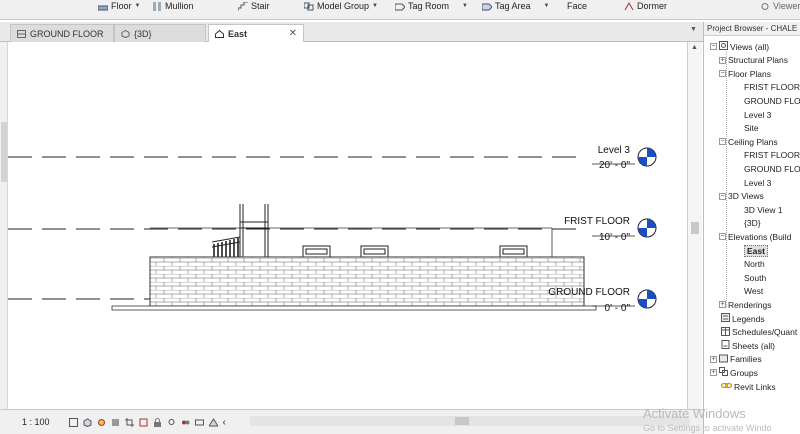 The width and height of the screenshot is (800, 434). What do you see at coordinates (645, 6) in the screenshot?
I see `dormer-button: Dormer` at bounding box center [645, 6].